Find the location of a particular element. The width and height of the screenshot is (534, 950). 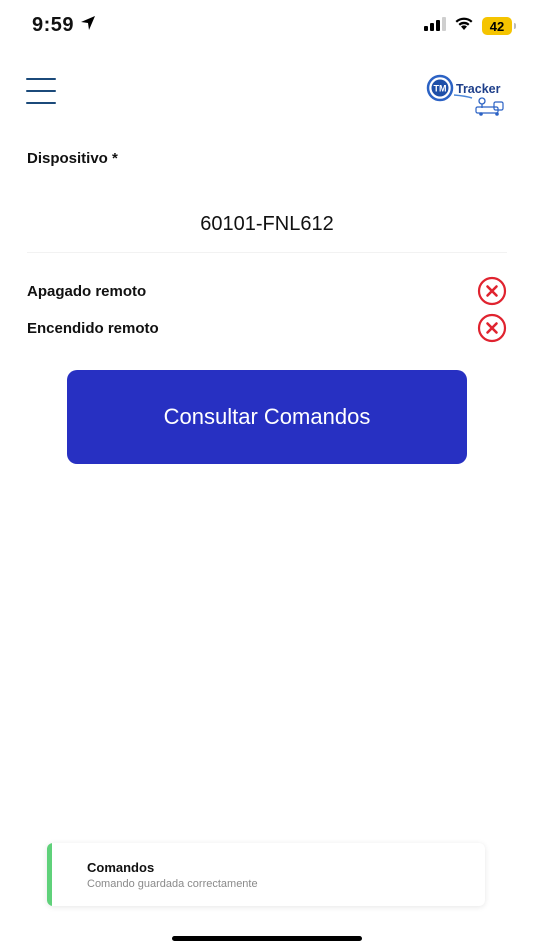

toast-notification: Comandos Comando guardada correctamente is located at coordinates (266, 874).